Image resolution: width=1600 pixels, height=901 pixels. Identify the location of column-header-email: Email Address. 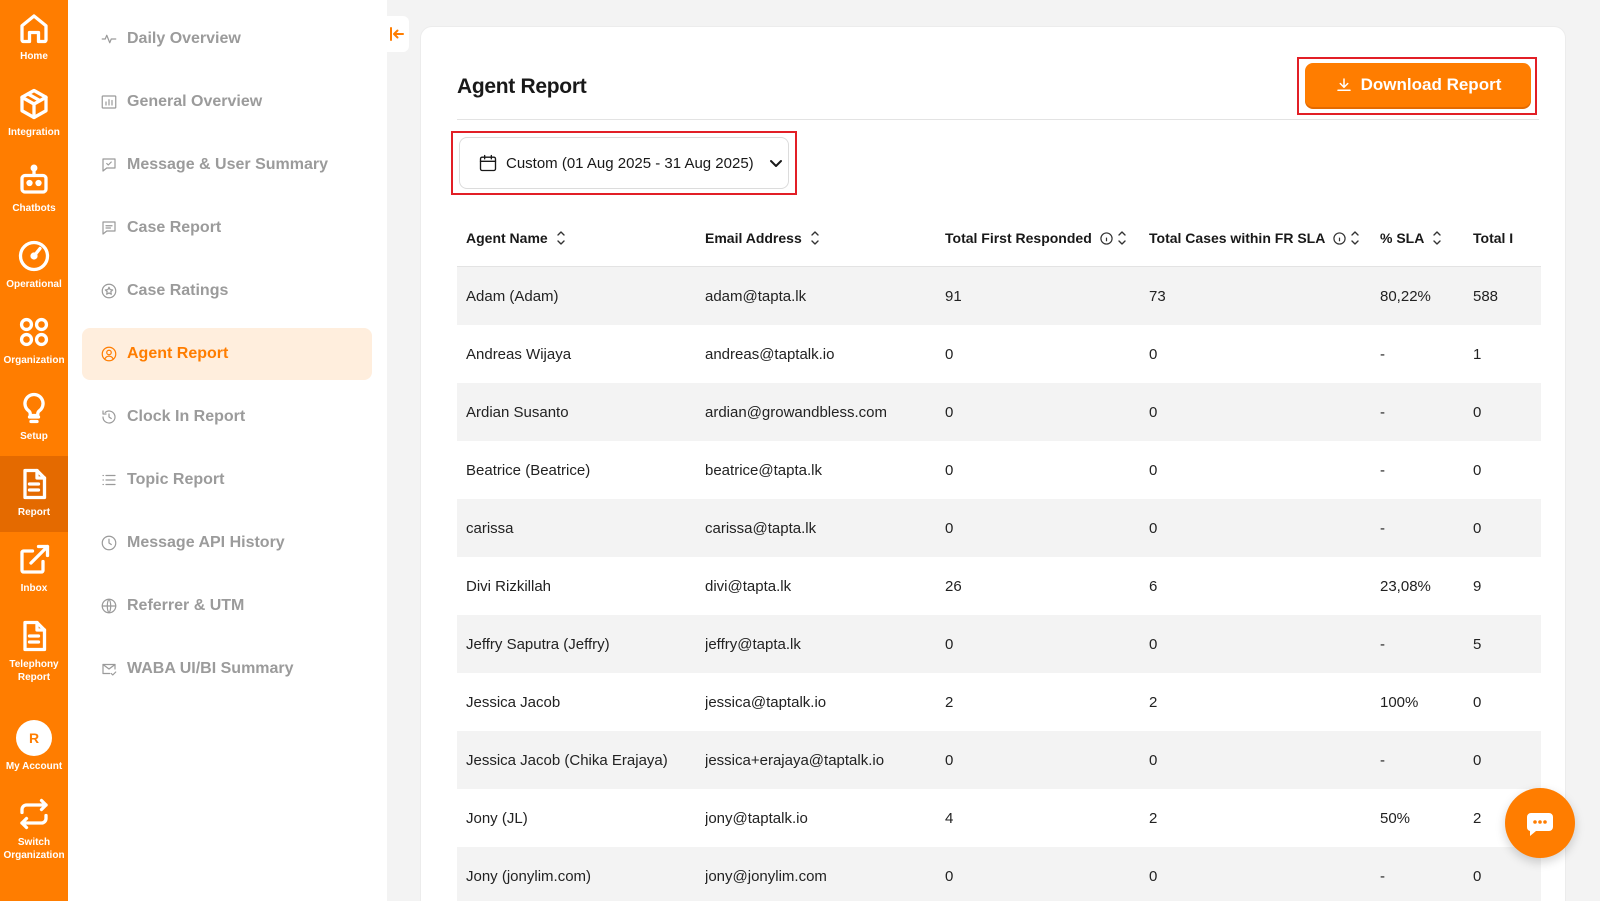
(821, 238).